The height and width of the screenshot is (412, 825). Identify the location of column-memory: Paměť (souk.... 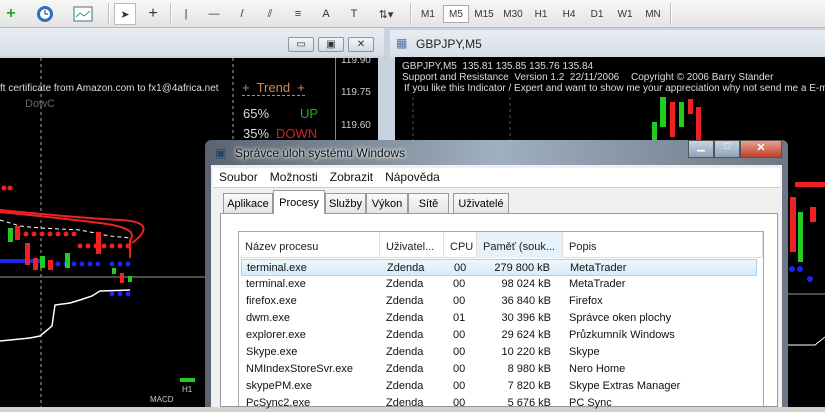
(520, 245).